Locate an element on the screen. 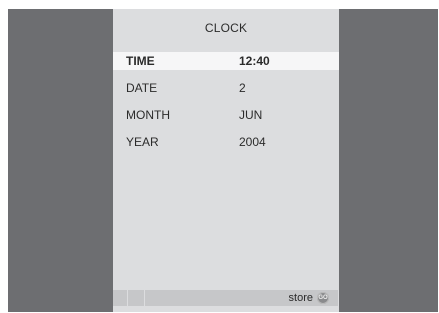 This screenshot has width=439, height=313. menu-row-year: YEAR 2004 is located at coordinates (226, 142).